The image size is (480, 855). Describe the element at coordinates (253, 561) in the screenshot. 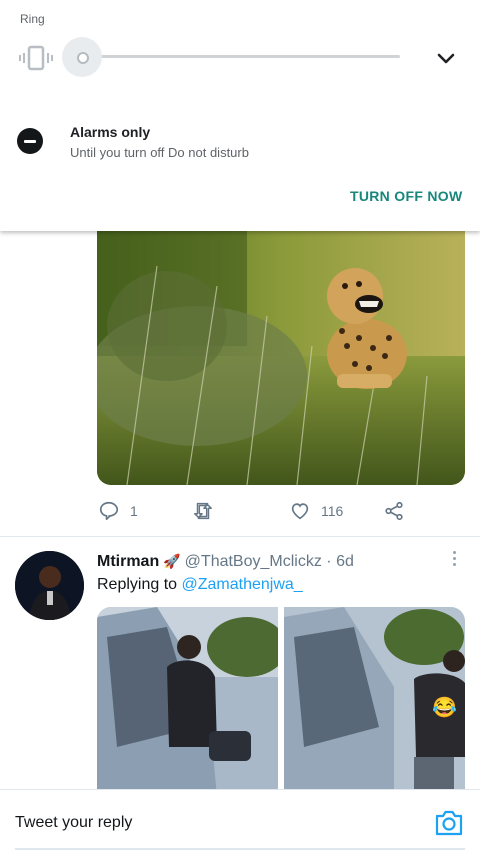

I see `author-handle: @ThatBoy_Mclickz` at that location.